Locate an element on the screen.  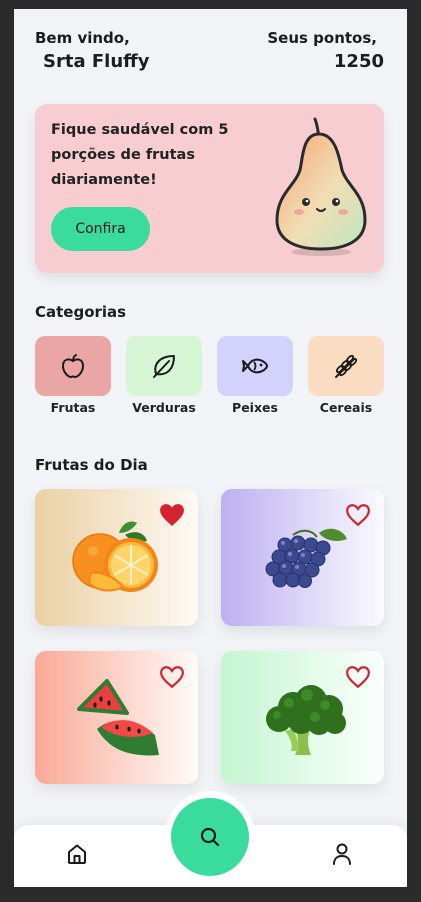
fruit-card-grapes is located at coordinates (302, 557).